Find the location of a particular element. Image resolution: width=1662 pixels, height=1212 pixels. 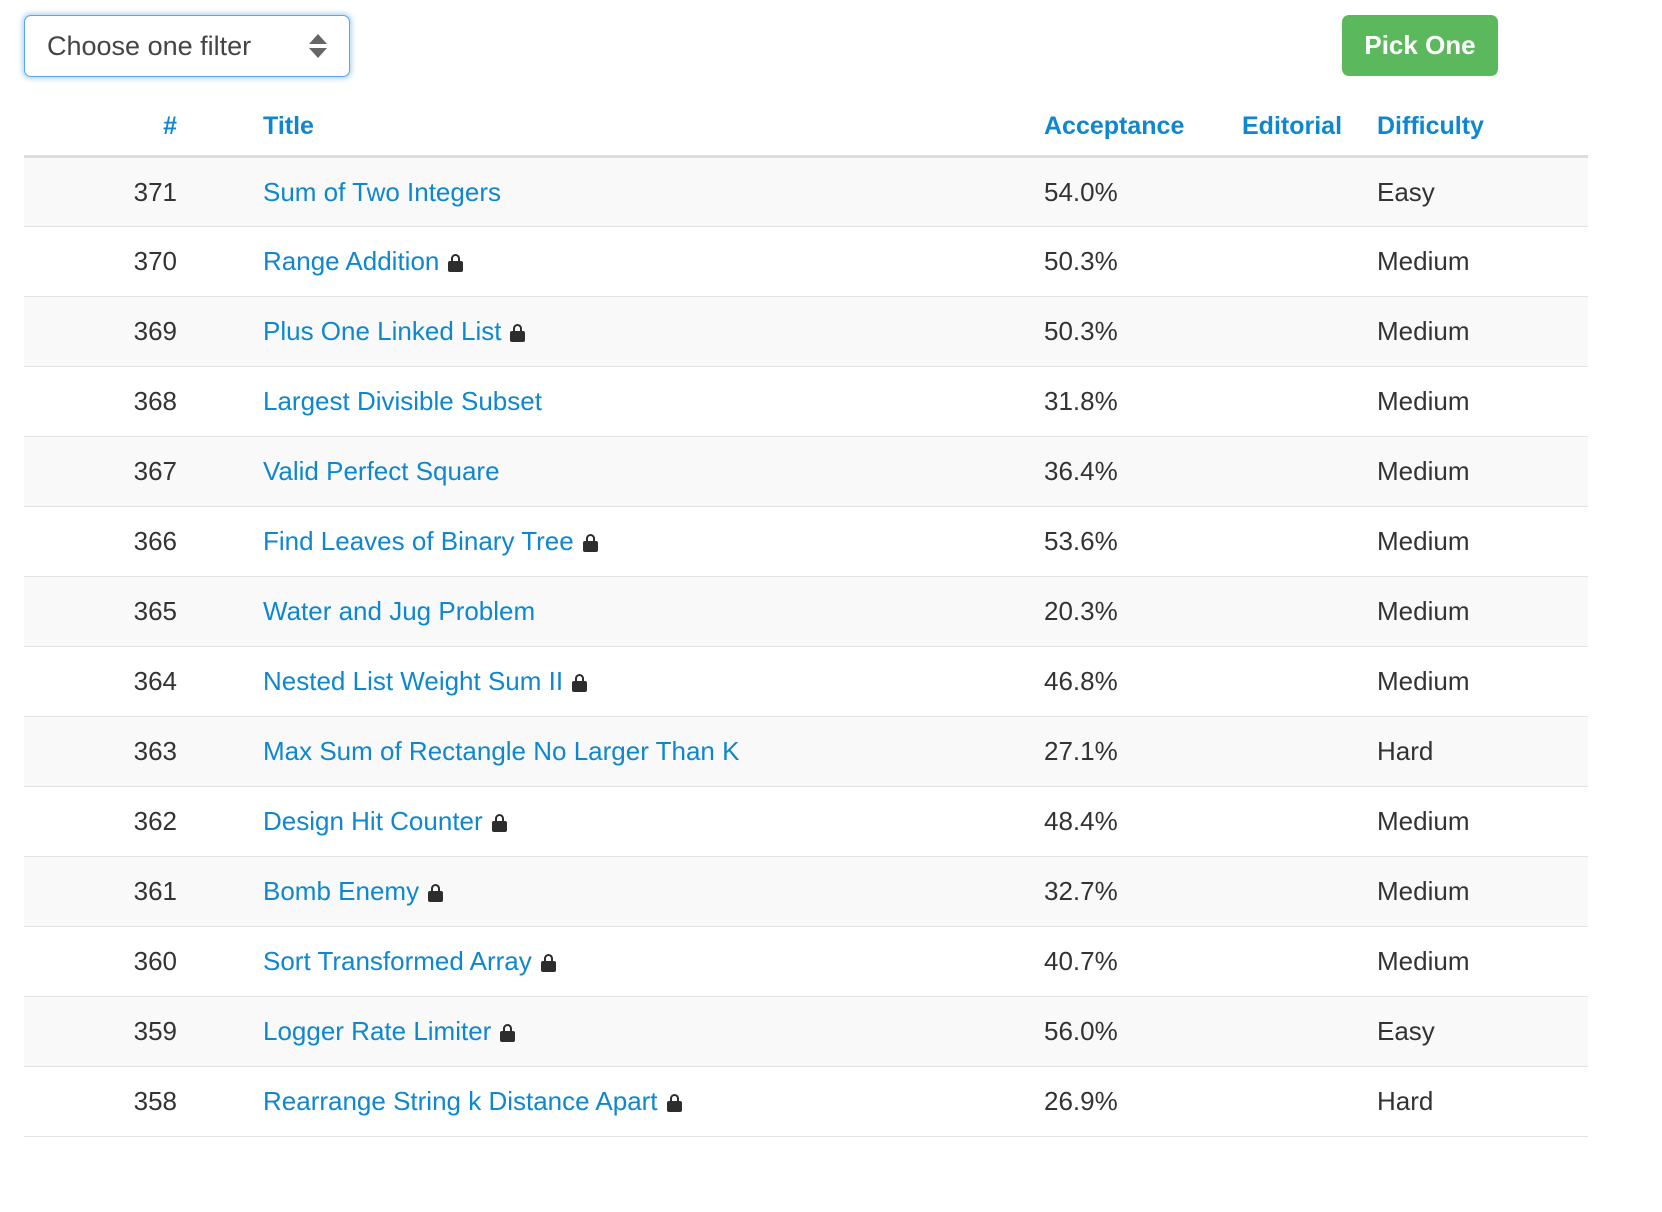

cell-acceptance: 54.0% is located at coordinates (1127, 191).